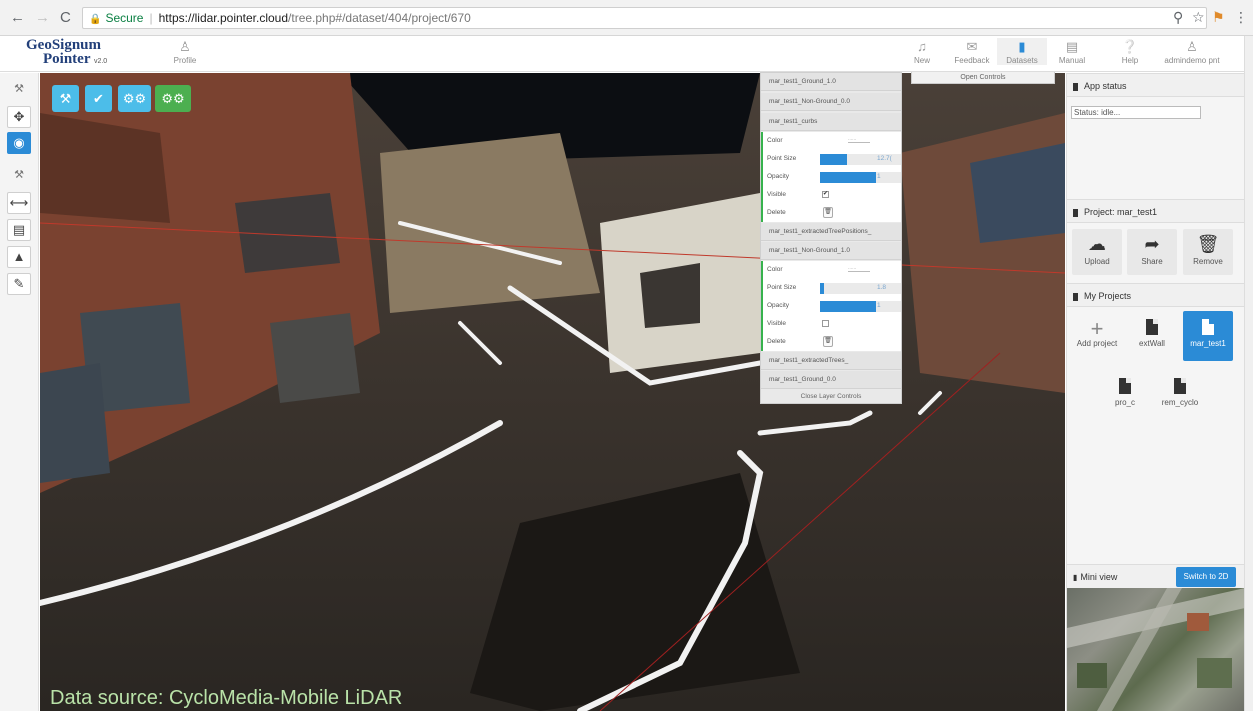  I want to click on project-label: rem_cyclo, so click(1180, 402).